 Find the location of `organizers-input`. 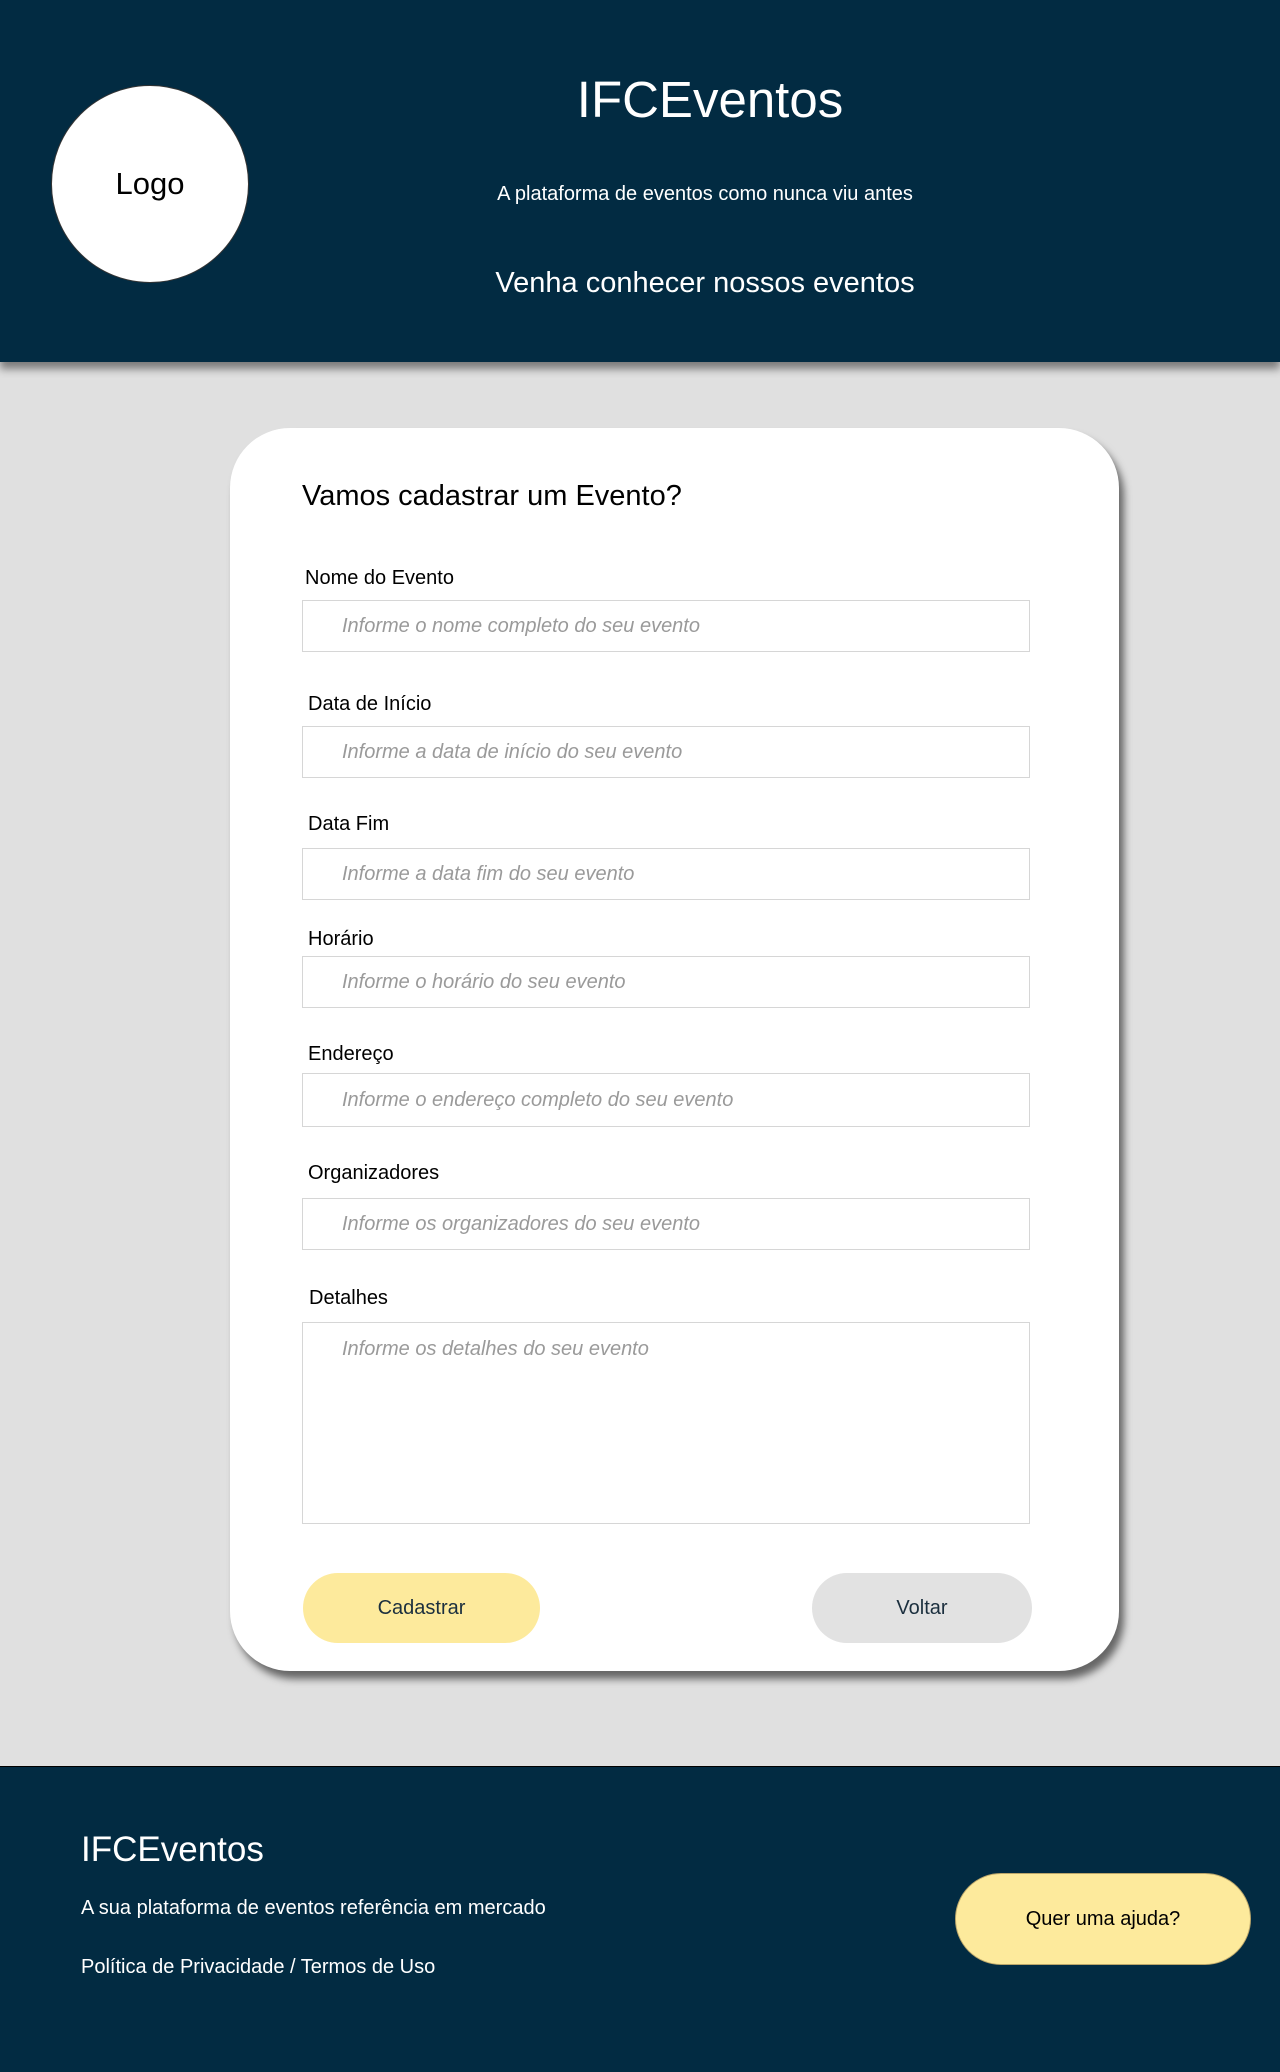

organizers-input is located at coordinates (666, 1224).